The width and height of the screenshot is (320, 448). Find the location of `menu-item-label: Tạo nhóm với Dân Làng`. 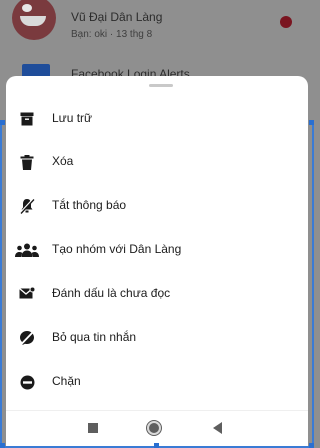

menu-item-label: Tạo nhóm với Dân Làng is located at coordinates (117, 249).